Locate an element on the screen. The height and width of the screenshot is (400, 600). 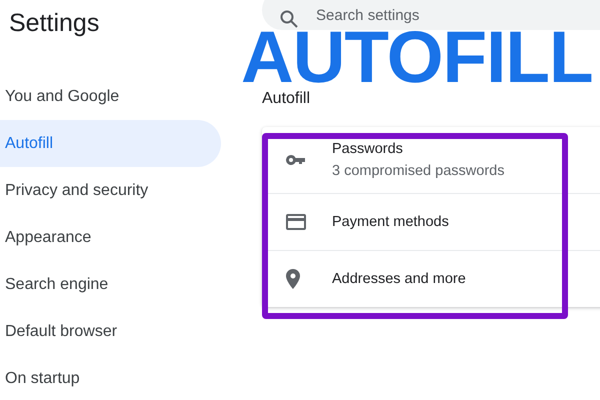
sidebar-item: On startup is located at coordinates (110, 377).